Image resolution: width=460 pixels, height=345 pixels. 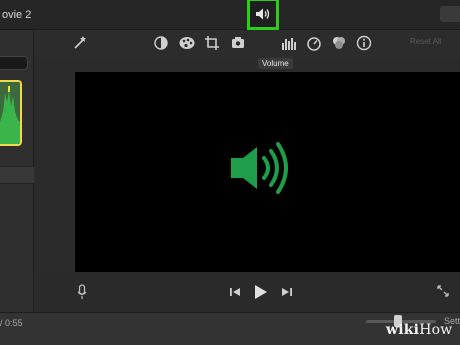 What do you see at coordinates (314, 43) in the screenshot?
I see `speed-icon` at bounding box center [314, 43].